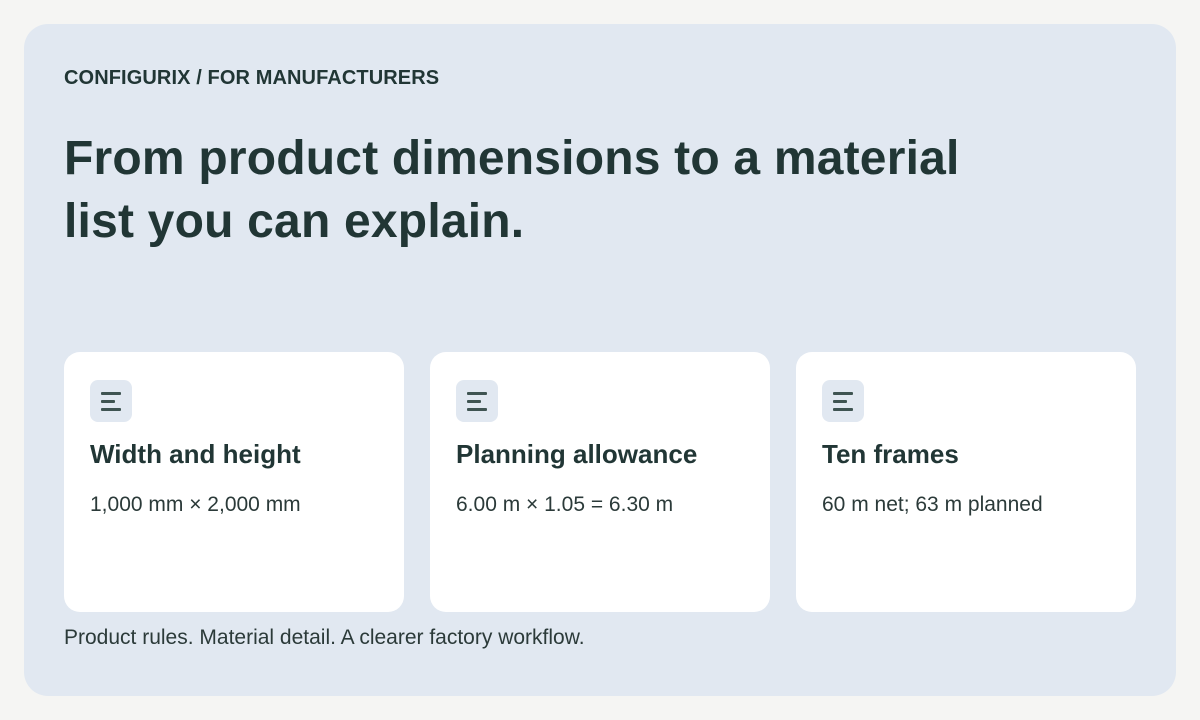 The height and width of the screenshot is (720, 1200). What do you see at coordinates (577, 454) in the screenshot?
I see `card-title: Planning allowance` at bounding box center [577, 454].